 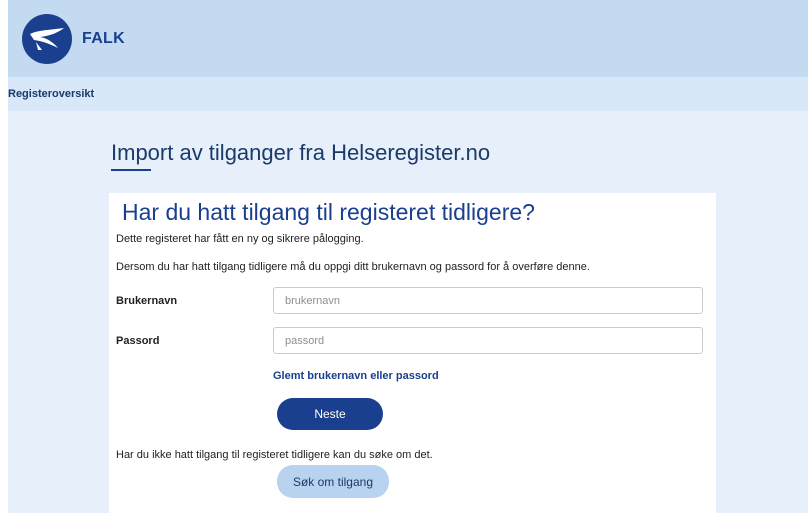 What do you see at coordinates (408, 38) in the screenshot?
I see `top-header: FALK` at bounding box center [408, 38].